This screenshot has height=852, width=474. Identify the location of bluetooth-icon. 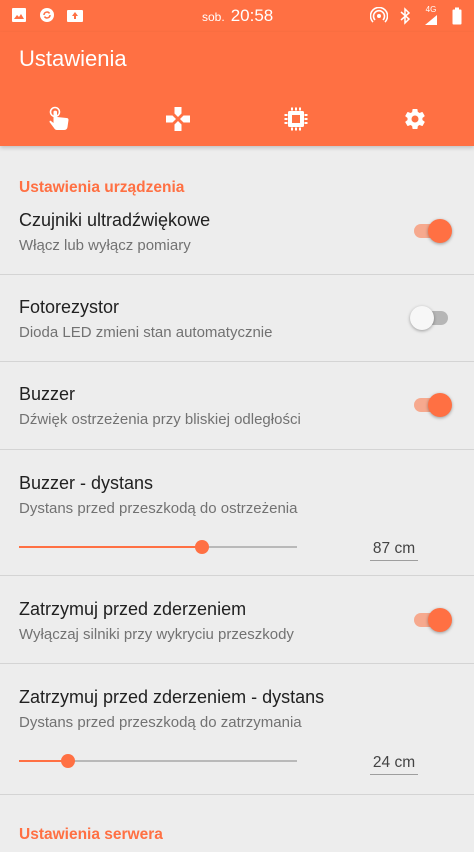
(405, 16).